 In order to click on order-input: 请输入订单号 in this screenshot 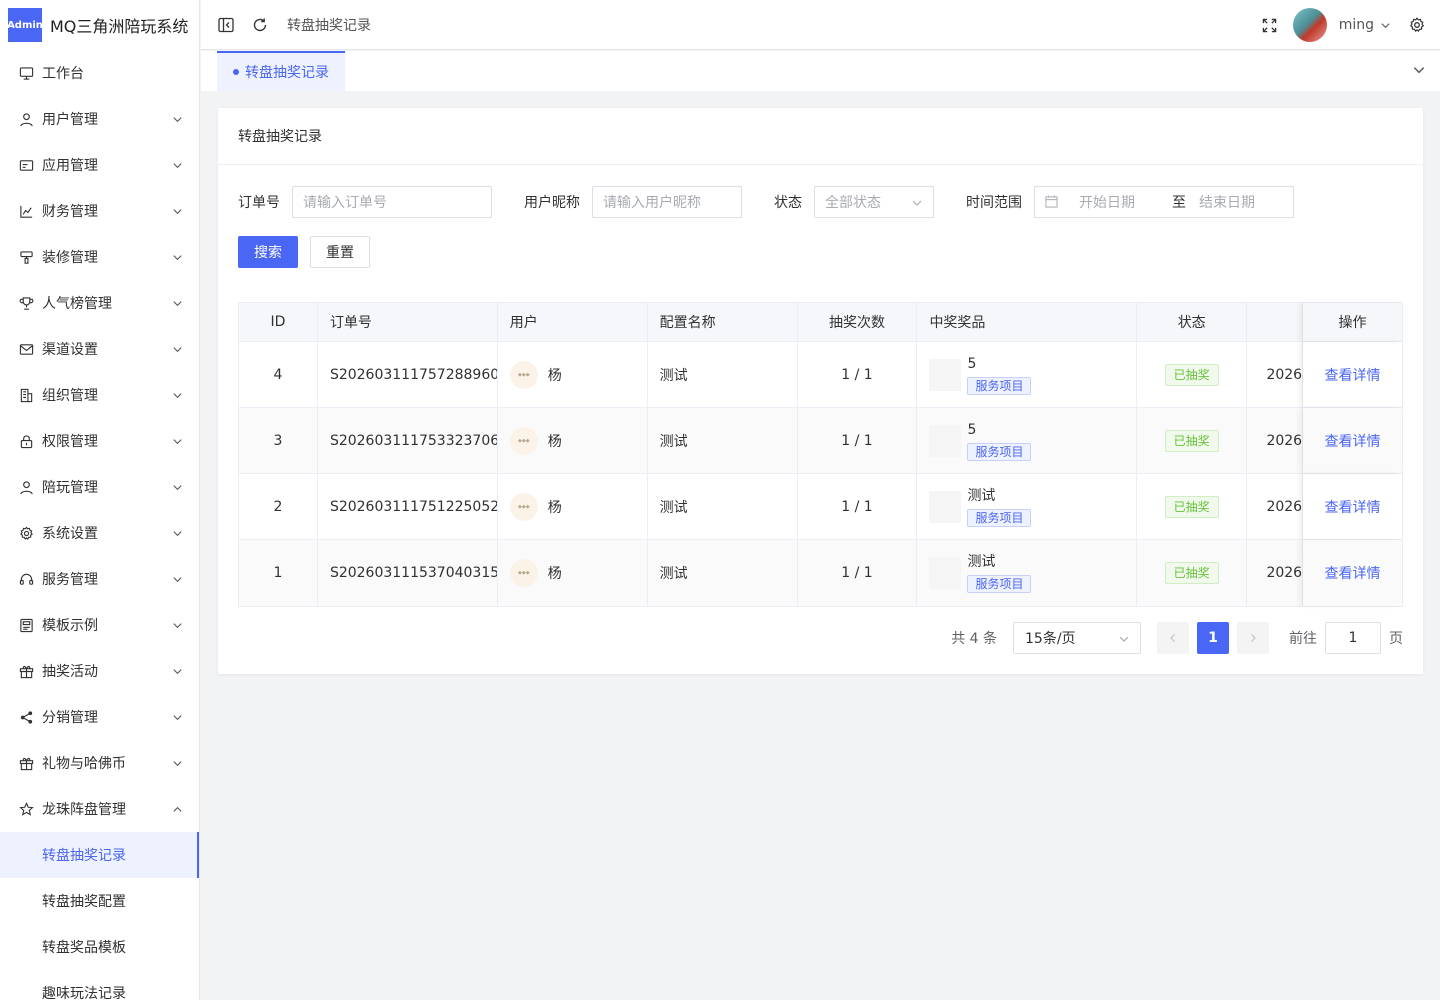, I will do `click(392, 202)`.